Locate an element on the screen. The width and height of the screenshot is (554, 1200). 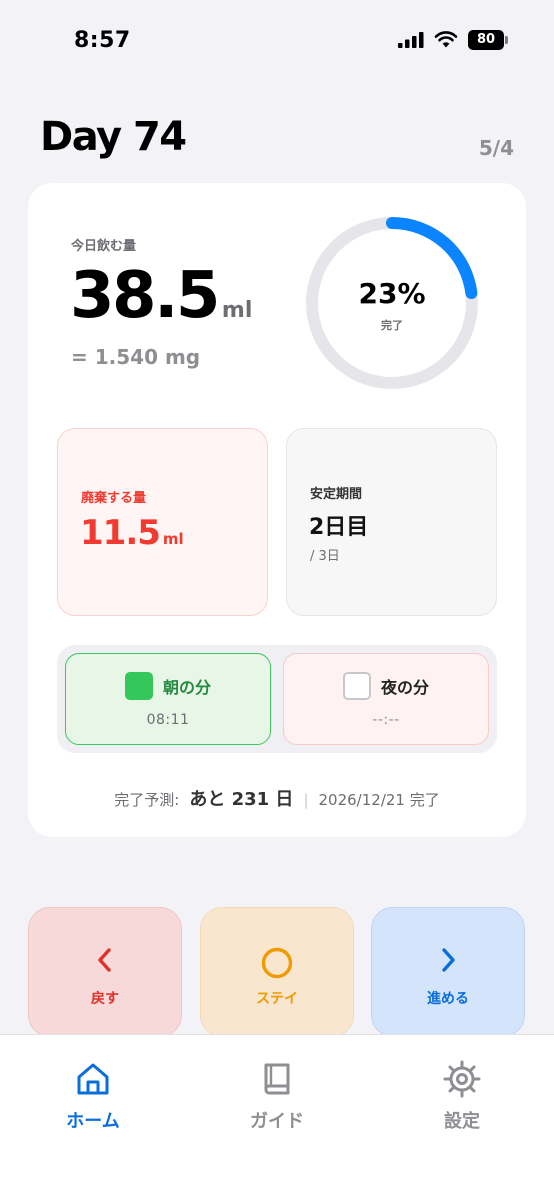
page-title: Day 74 is located at coordinates (113, 137).